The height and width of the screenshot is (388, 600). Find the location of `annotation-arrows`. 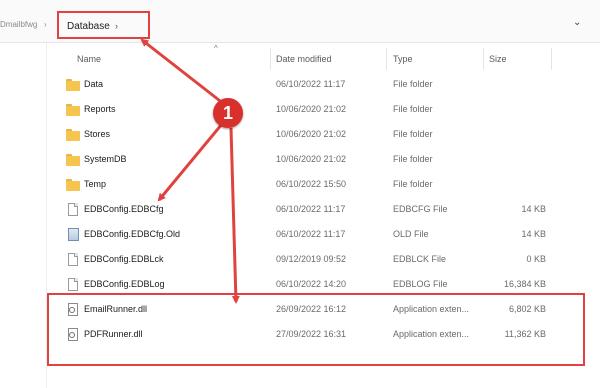

annotation-arrows is located at coordinates (190, 171).